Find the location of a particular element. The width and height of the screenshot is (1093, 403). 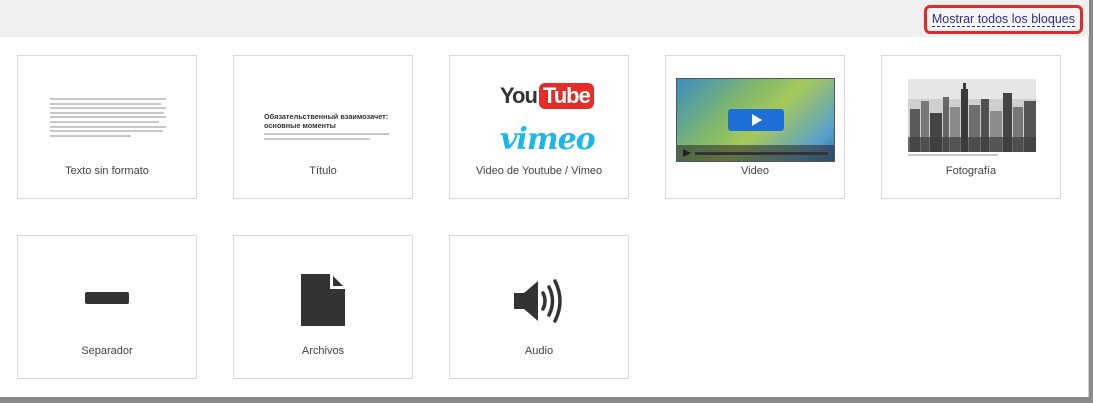

youtube-logo-text: You is located at coordinates (519, 95).